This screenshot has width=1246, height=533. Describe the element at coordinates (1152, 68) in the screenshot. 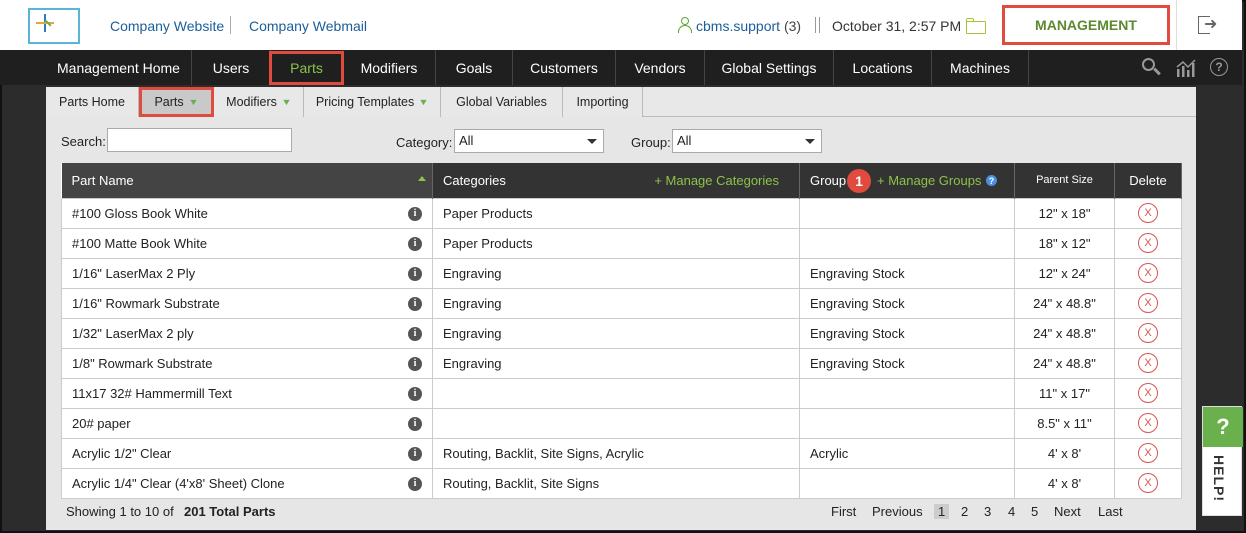

I see `search-icon` at that location.